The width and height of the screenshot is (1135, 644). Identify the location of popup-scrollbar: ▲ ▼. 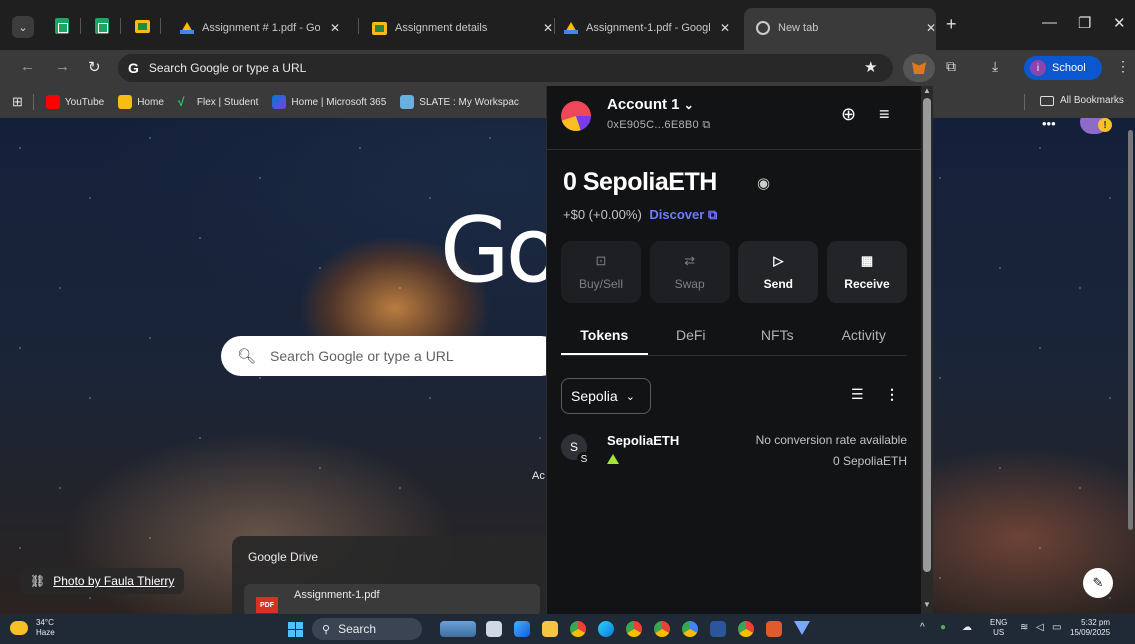
(927, 350).